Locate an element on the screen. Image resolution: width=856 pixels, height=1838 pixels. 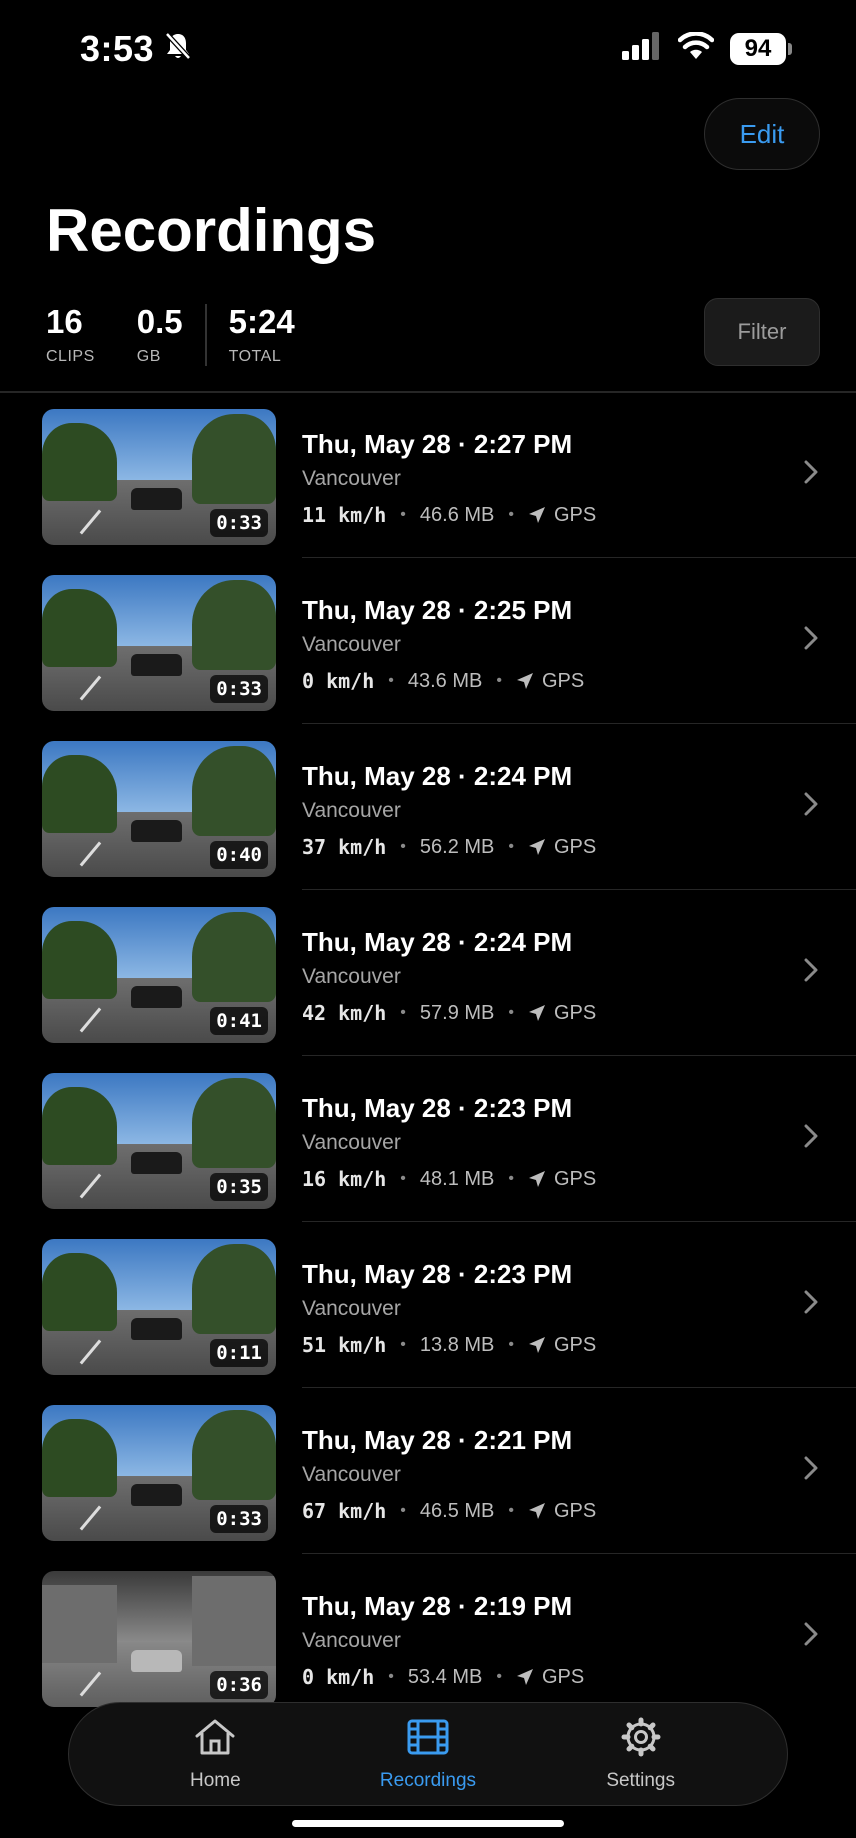
edit-button: Edit is located at coordinates (762, 134).